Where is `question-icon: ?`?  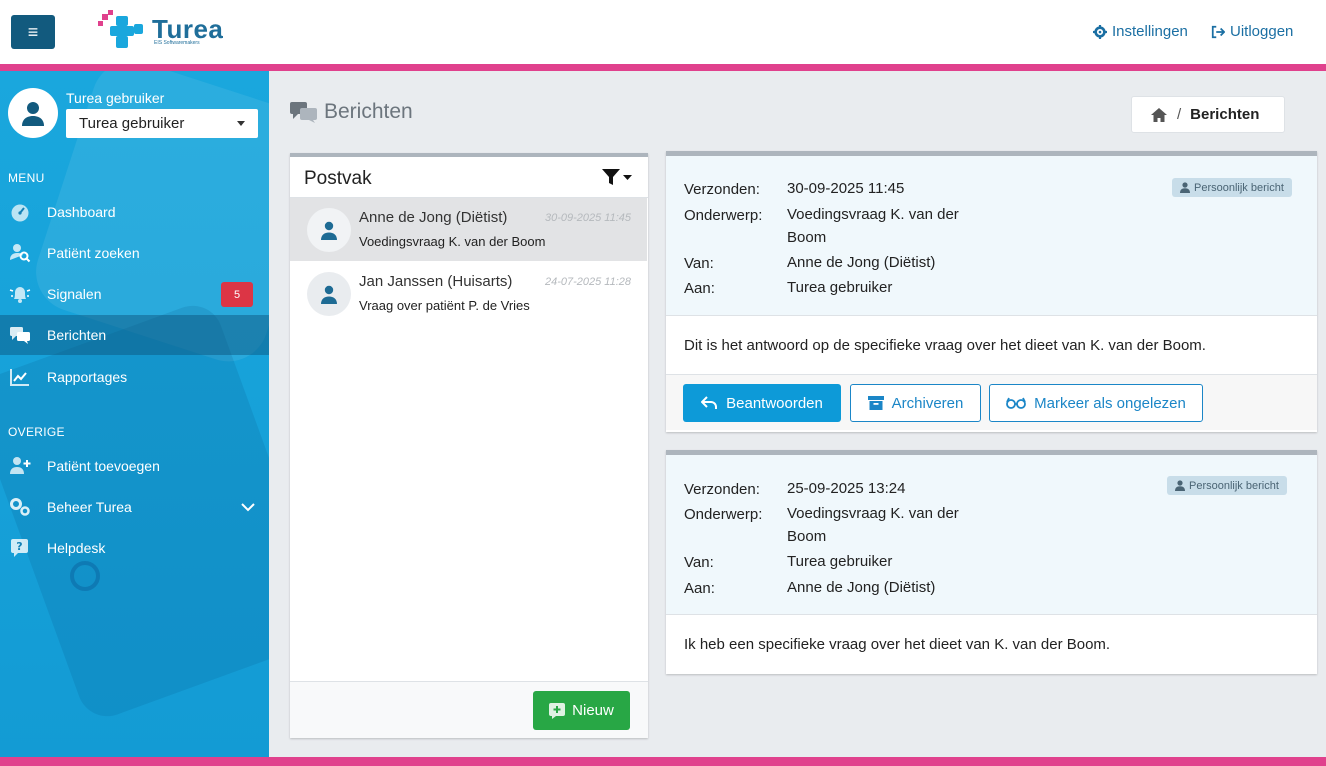
question-icon: ? is located at coordinates (20, 548).